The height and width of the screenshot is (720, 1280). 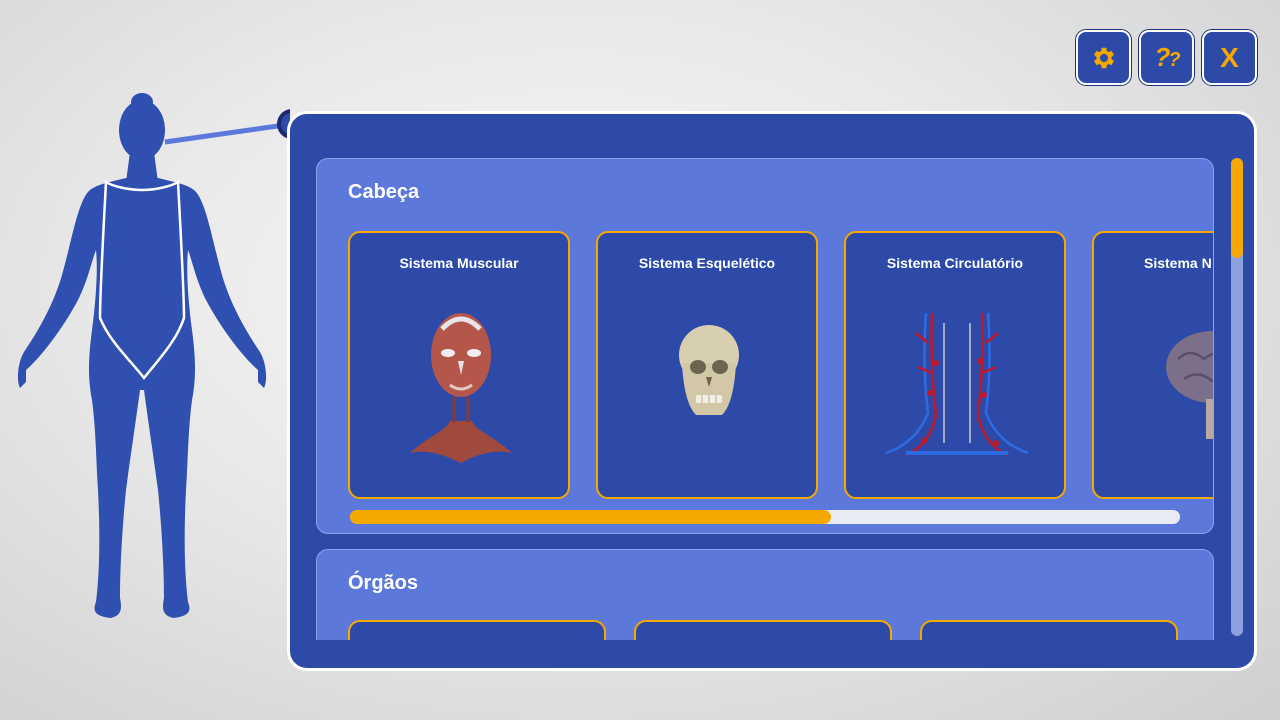 I want to click on section-title: Cabeça, so click(x=384, y=192).